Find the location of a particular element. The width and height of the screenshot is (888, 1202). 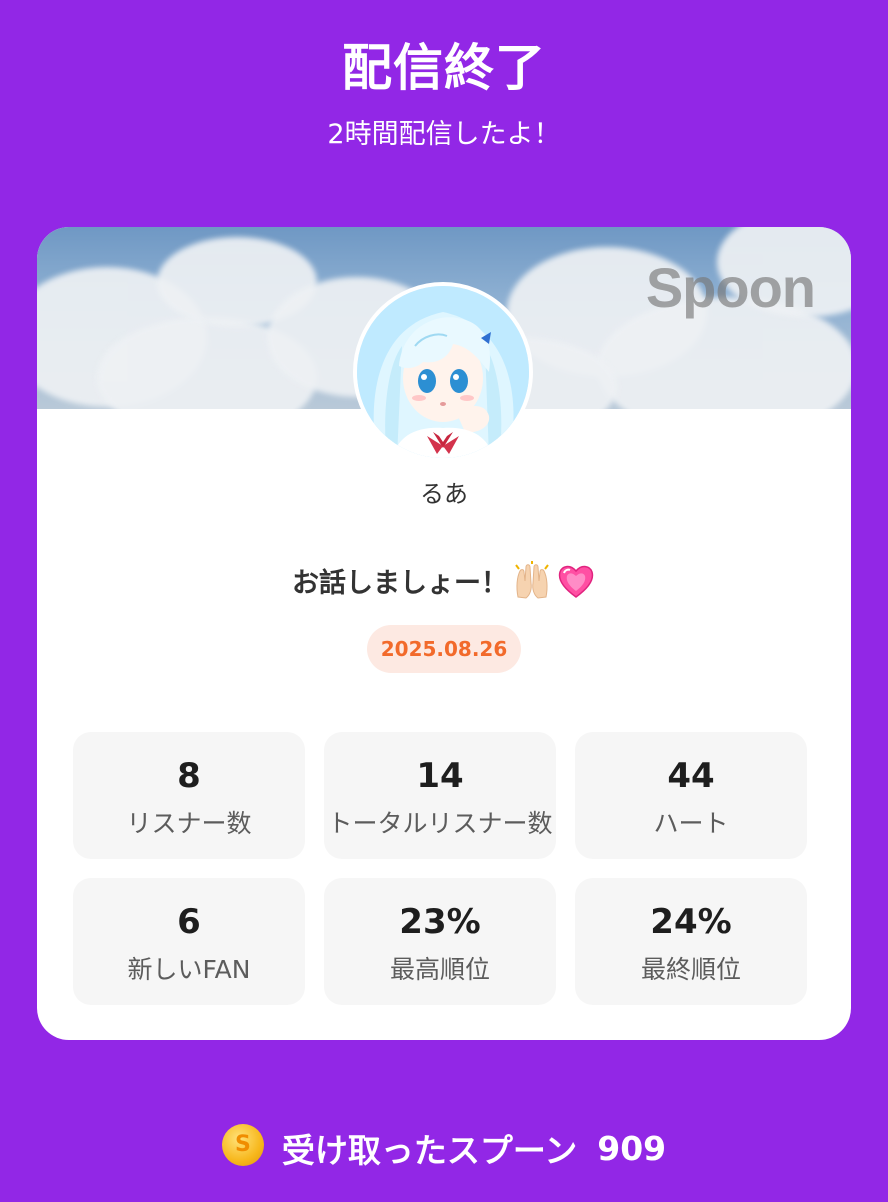

stat-new-fans: 6 新しいFAN is located at coordinates (189, 941).